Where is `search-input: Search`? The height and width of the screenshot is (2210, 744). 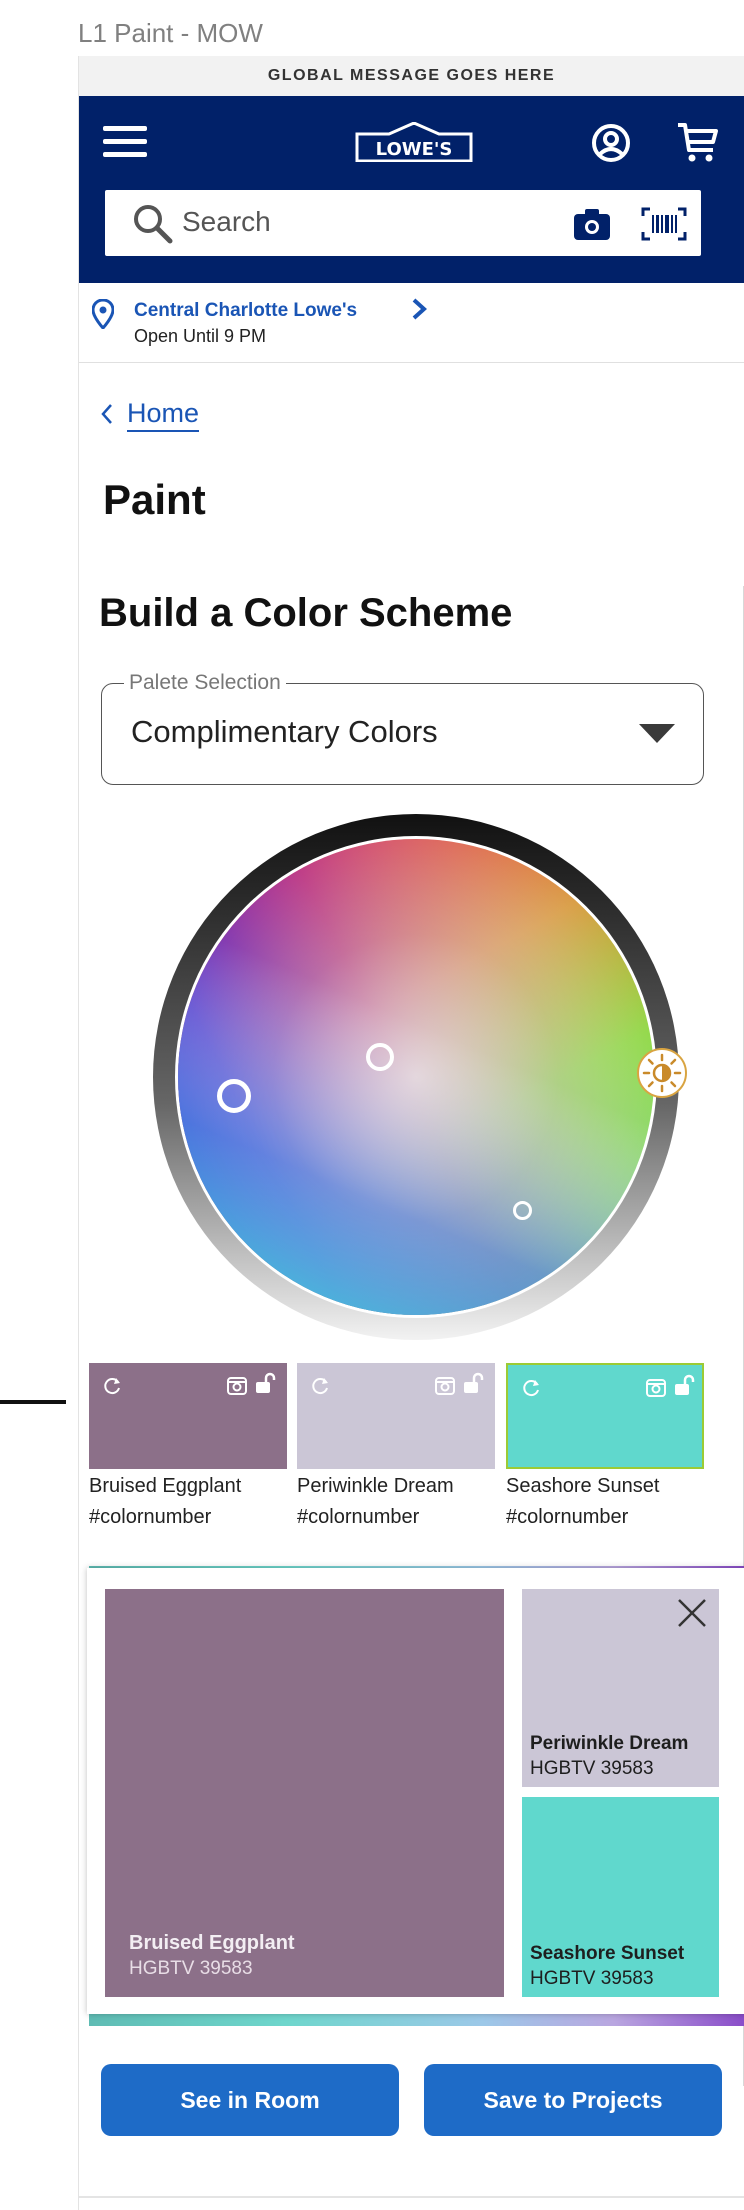
search-input: Search is located at coordinates (226, 222).